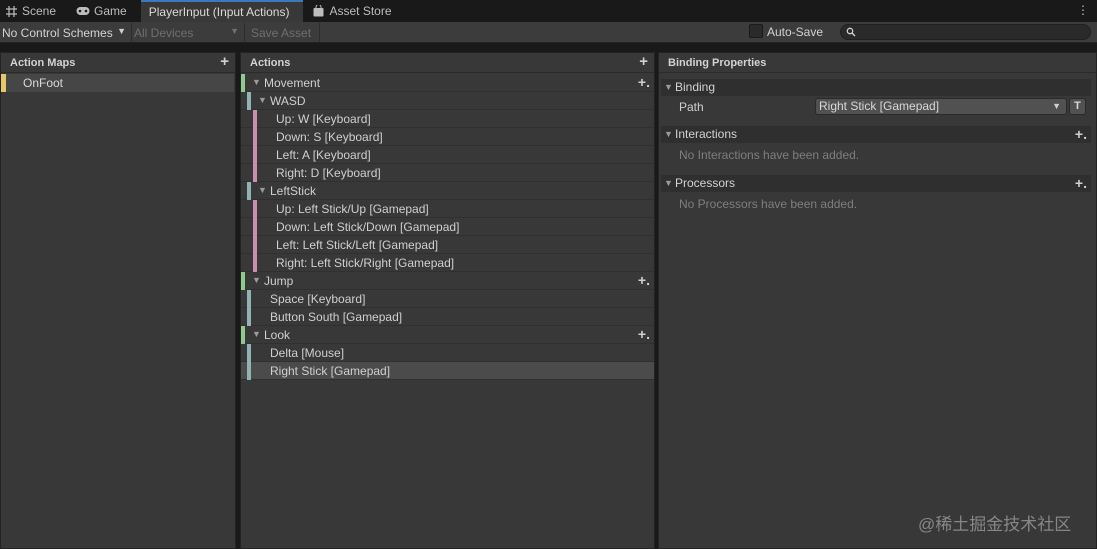 The image size is (1097, 549). I want to click on control-schemes-dropdown: No Control Schemes ▼, so click(65, 32).